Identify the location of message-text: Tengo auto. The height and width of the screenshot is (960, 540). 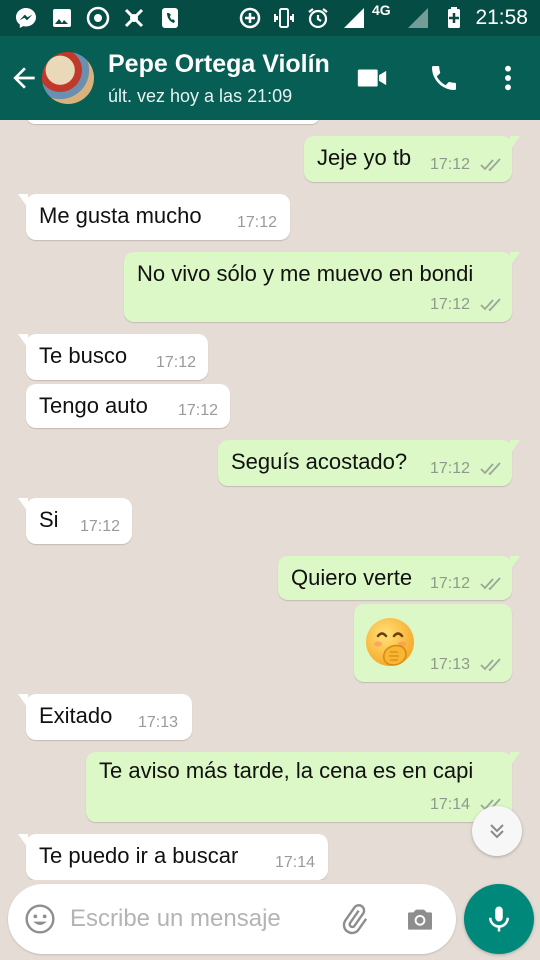
(93, 405).